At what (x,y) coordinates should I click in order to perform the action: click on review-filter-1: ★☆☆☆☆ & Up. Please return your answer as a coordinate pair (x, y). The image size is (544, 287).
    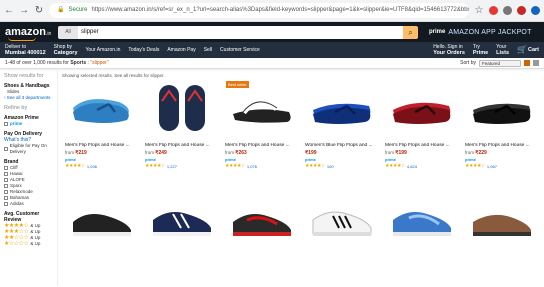
    Looking at the image, I should click on (28, 244).